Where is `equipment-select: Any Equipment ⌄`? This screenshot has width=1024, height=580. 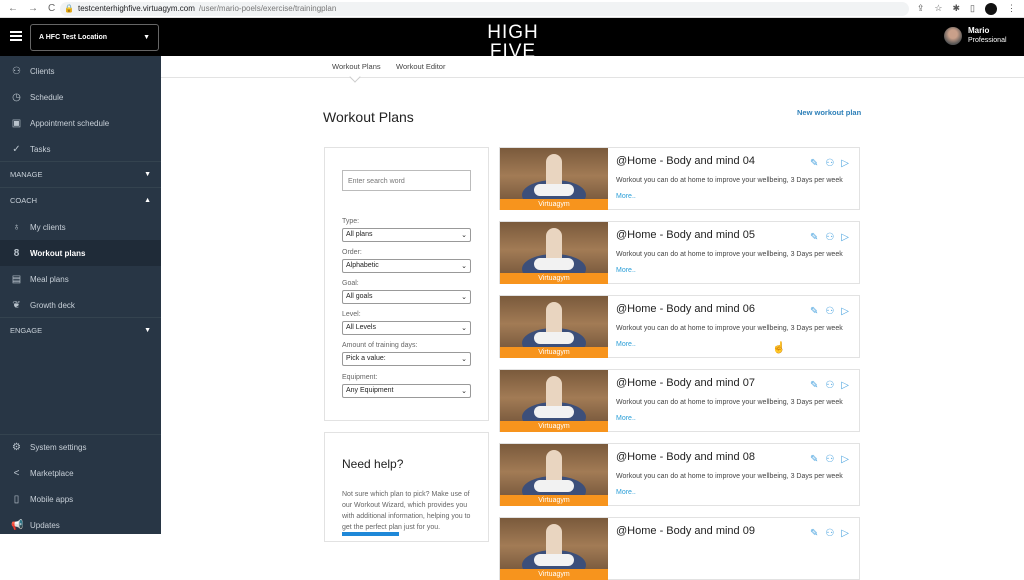 equipment-select: Any Equipment ⌄ is located at coordinates (406, 391).